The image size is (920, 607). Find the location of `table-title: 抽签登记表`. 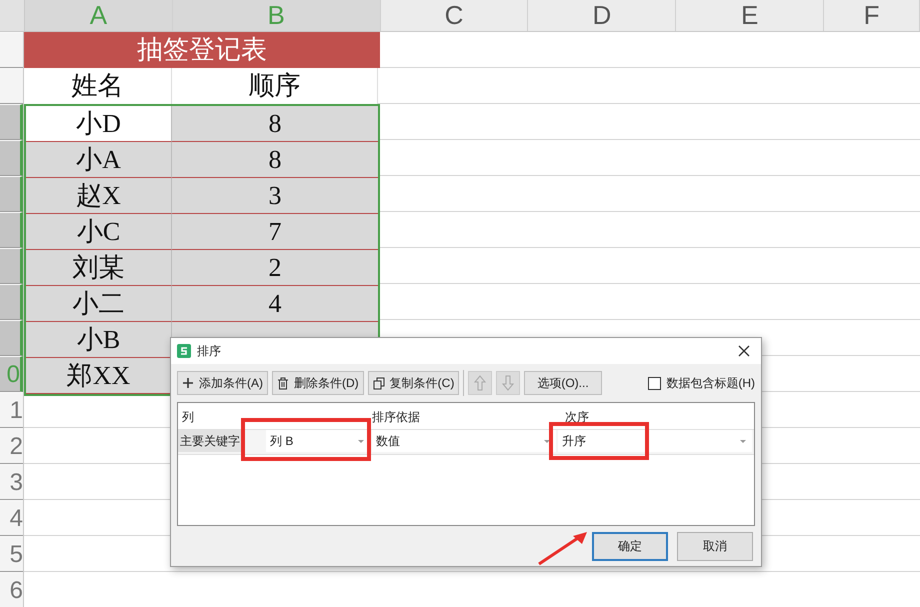

table-title: 抽签登记表 is located at coordinates (202, 50).